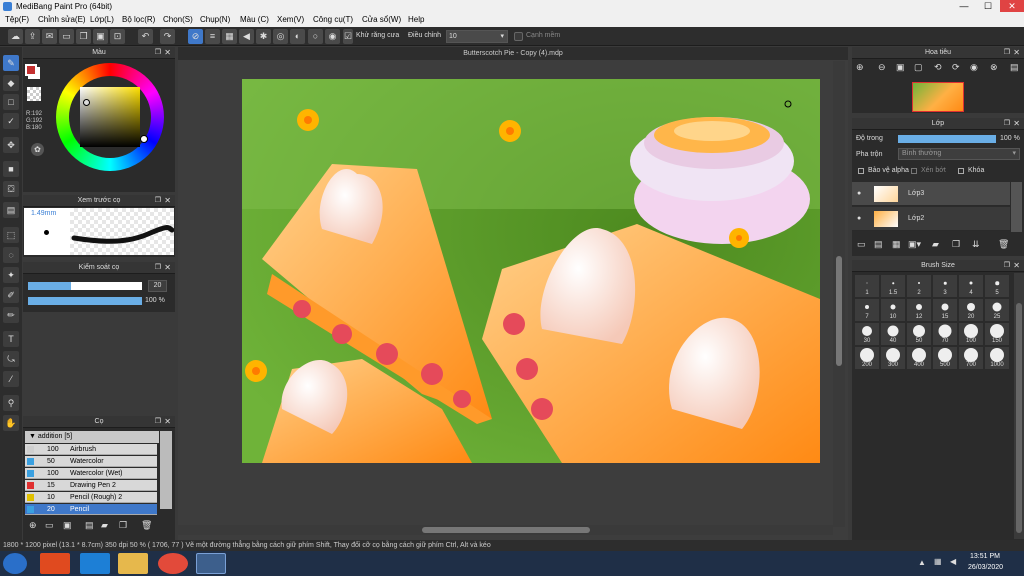  Describe the element at coordinates (919, 286) in the screenshot. I see `brush-size-option: 2` at that location.